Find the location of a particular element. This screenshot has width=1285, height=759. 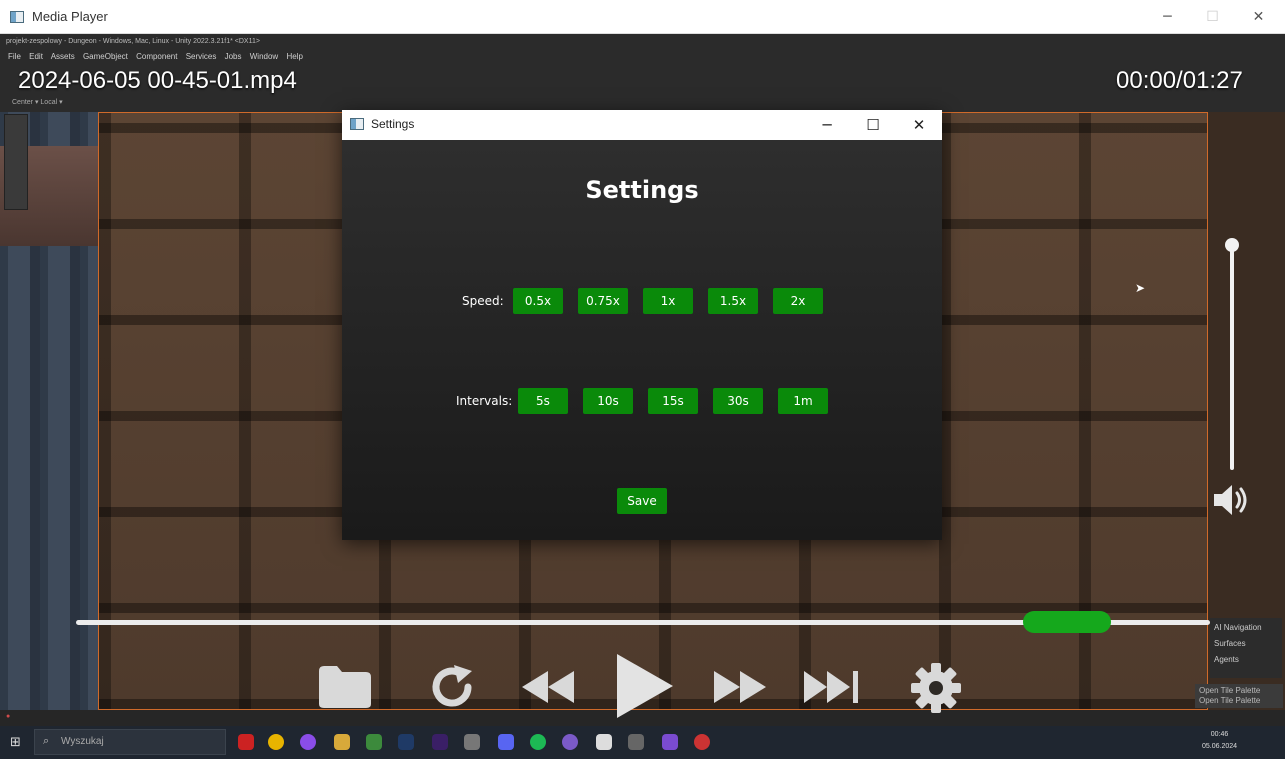

window-title: Media Player is located at coordinates (70, 16).